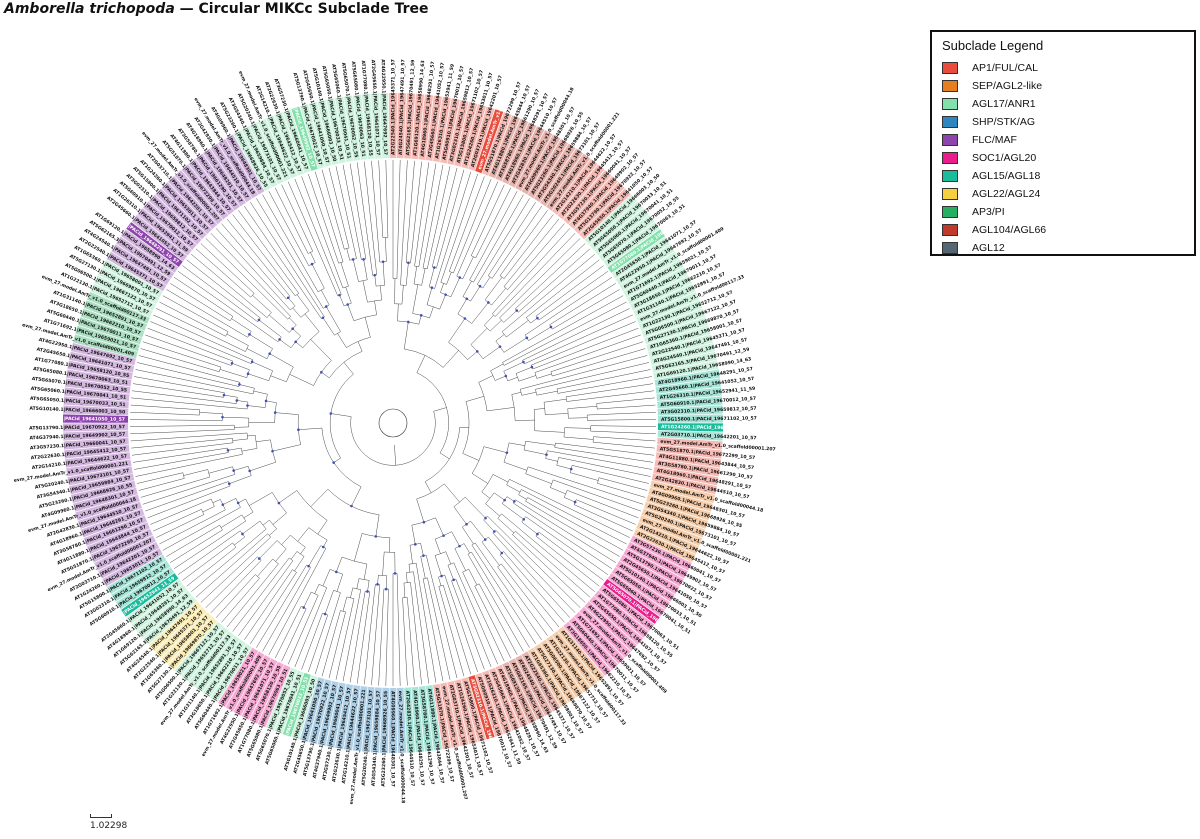 The image size is (1200, 839). Describe the element at coordinates (1007, 86) in the screenshot. I see `legend-label: SEP/AGL2-like` at that location.